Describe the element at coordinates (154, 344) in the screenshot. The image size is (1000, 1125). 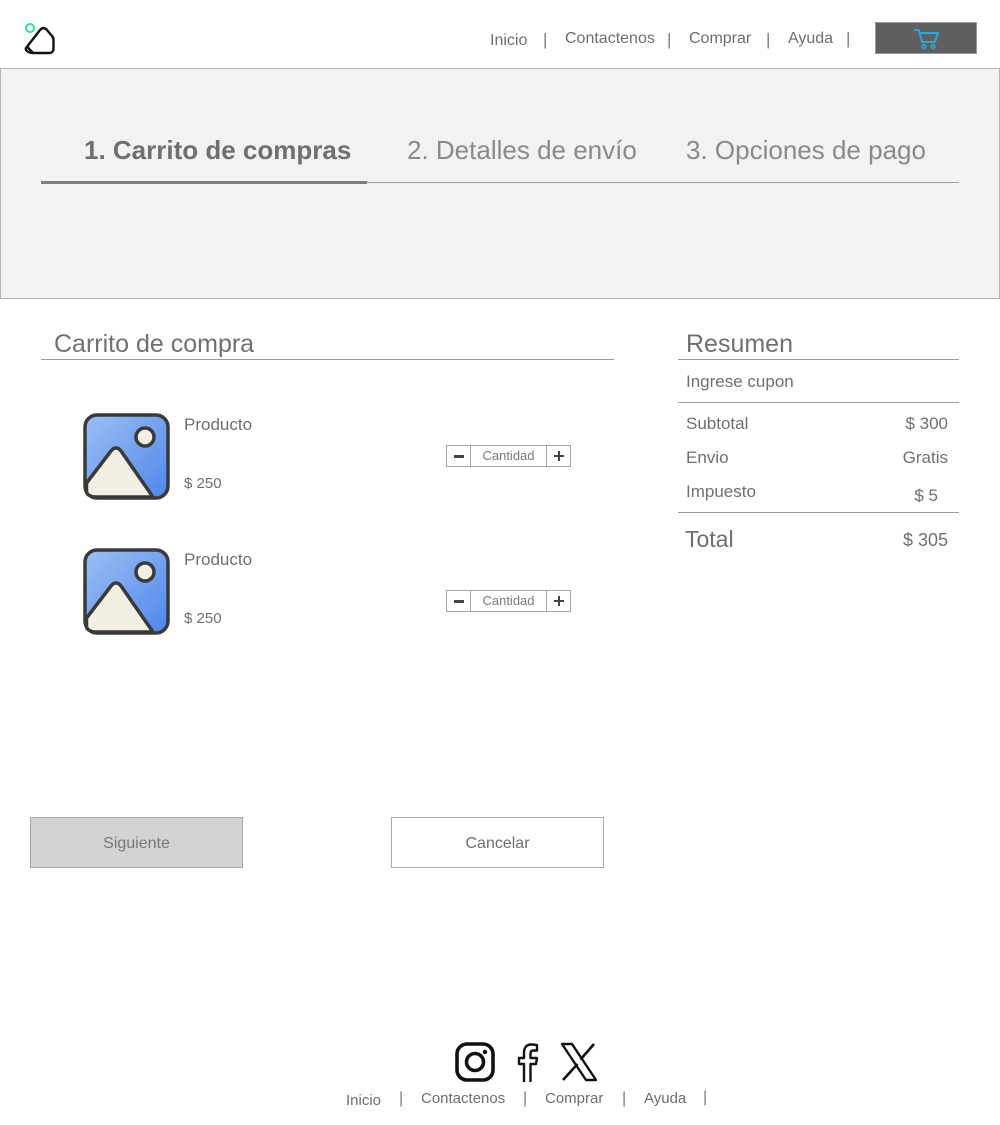
I see `cart-title: Carrito de compra` at that location.